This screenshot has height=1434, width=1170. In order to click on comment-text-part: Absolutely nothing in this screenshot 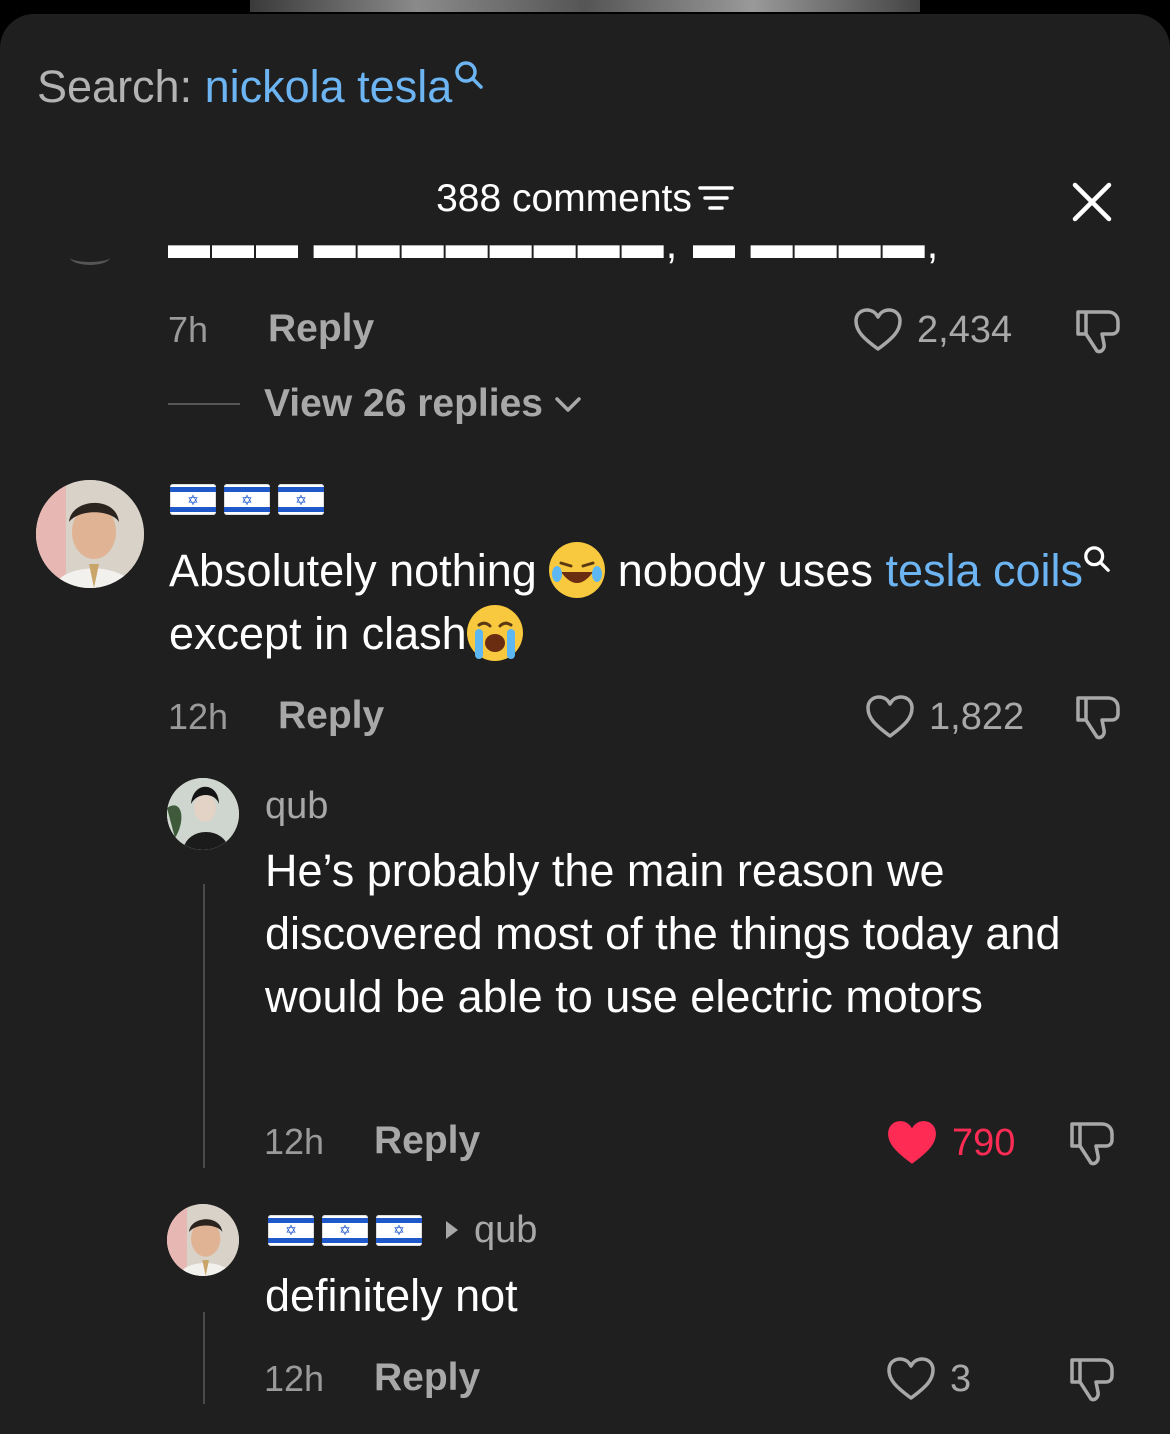, I will do `click(359, 570)`.